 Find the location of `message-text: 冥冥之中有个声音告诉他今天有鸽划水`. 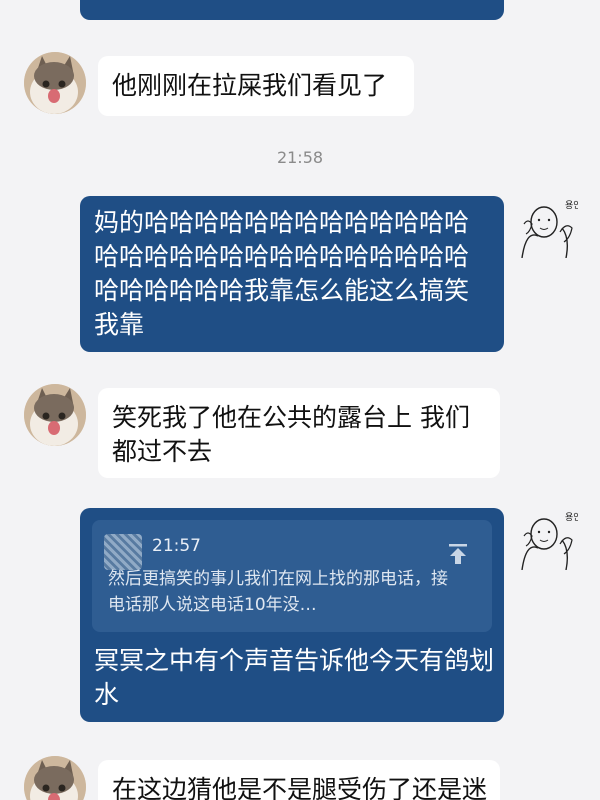

message-text: 冥冥之中有个声音告诉他今天有鸽划水 is located at coordinates (294, 677).